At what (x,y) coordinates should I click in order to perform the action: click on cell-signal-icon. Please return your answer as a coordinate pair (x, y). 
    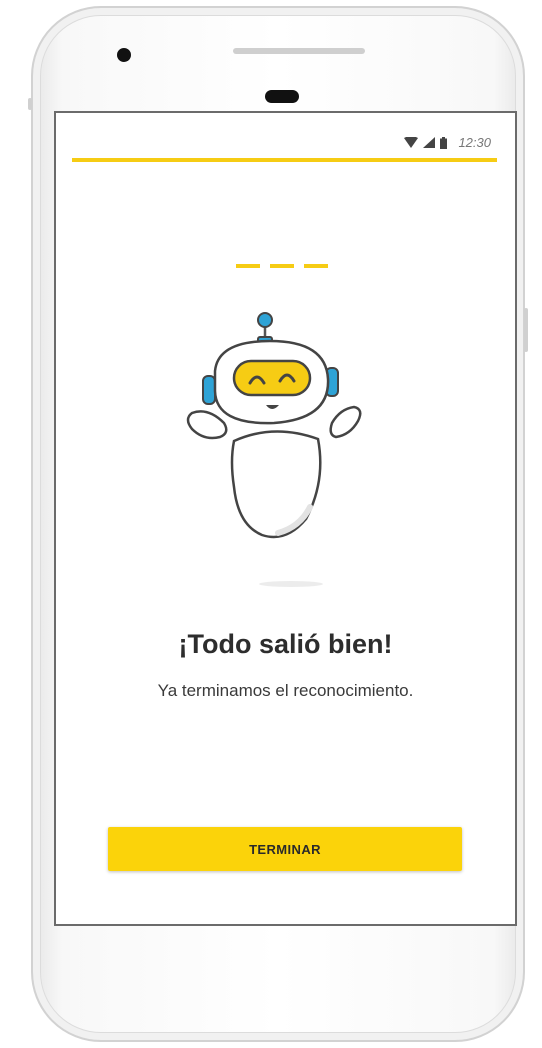
    Looking at the image, I should click on (429, 142).